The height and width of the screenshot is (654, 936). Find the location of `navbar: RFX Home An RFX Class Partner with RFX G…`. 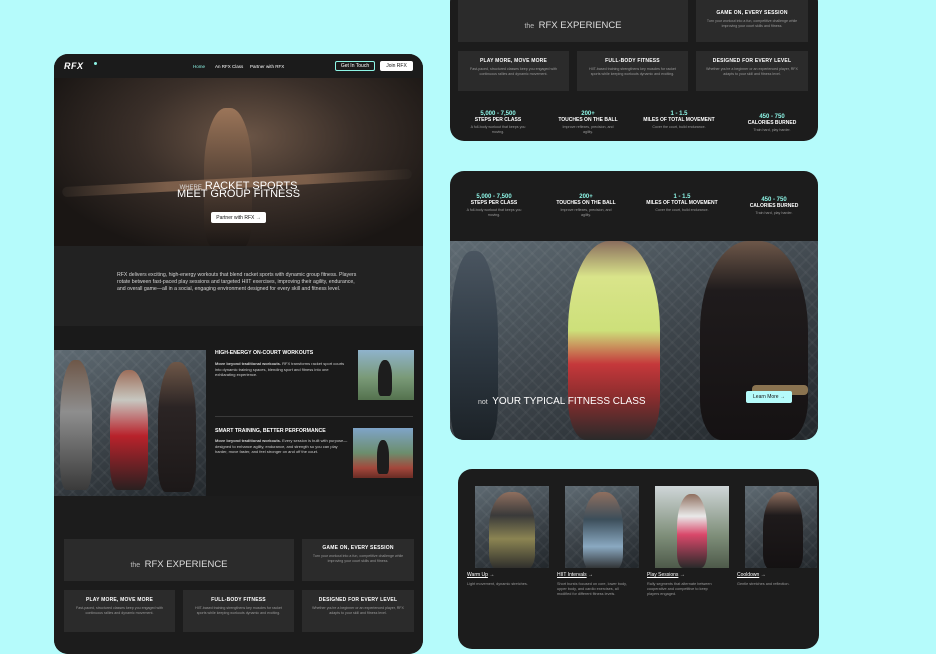

navbar: RFX Home An RFX Class Partner with RFX G… is located at coordinates (238, 66).